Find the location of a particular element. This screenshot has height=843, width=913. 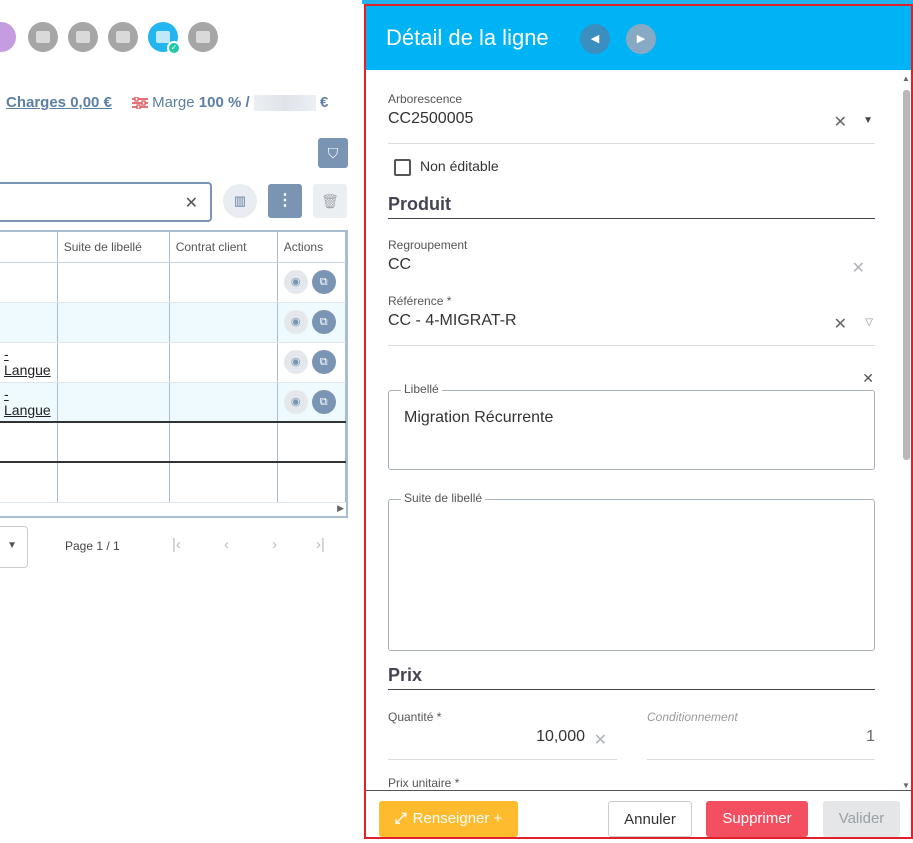

basket-icon: ⛉ is located at coordinates (333, 153).